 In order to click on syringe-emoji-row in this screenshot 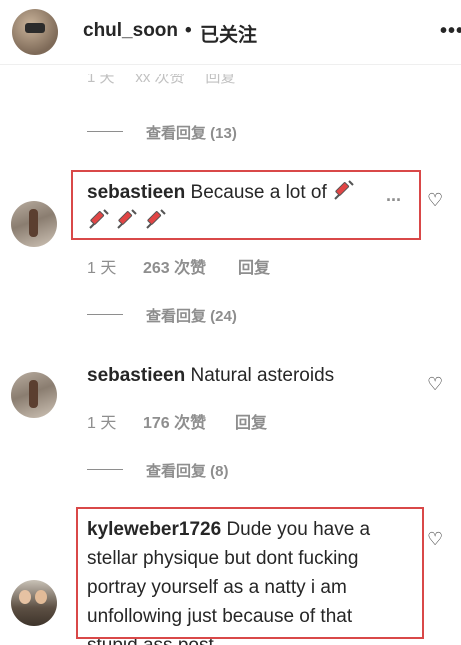, I will do `click(127, 219)`.